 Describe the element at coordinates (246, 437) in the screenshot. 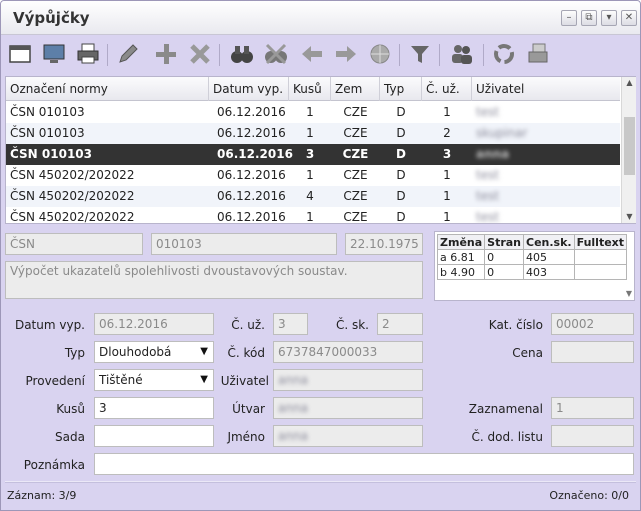

I see `label-jmeno: Jméno` at that location.